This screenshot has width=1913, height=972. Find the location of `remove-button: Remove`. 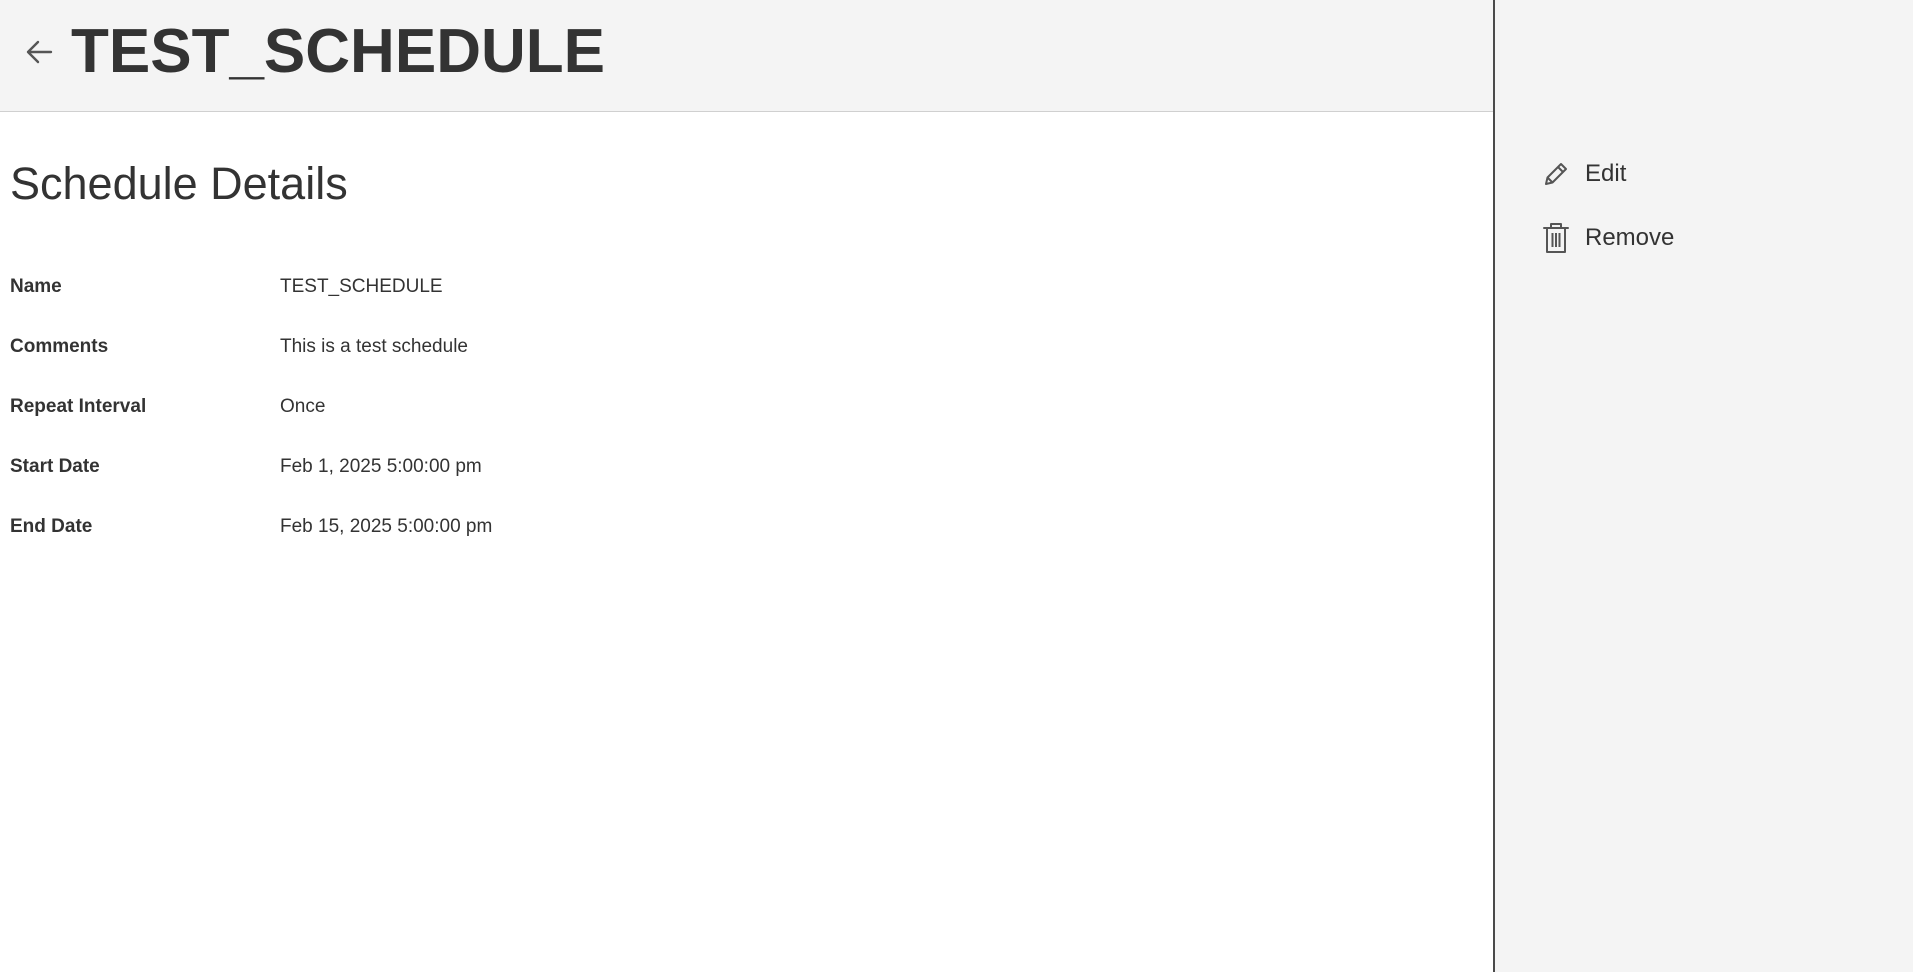

remove-button: Remove is located at coordinates (1607, 238).